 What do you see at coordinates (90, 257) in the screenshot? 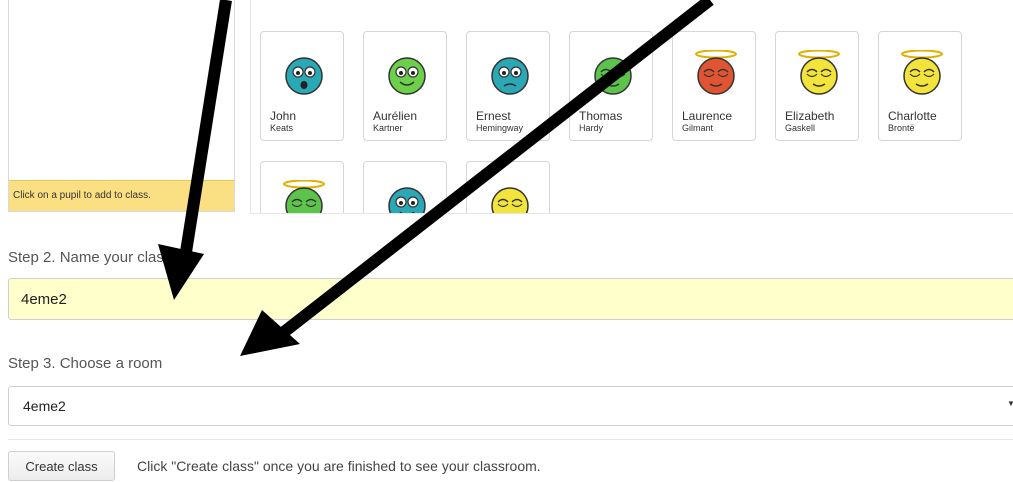
I see `step2-label: Step 2. Name your class` at bounding box center [90, 257].